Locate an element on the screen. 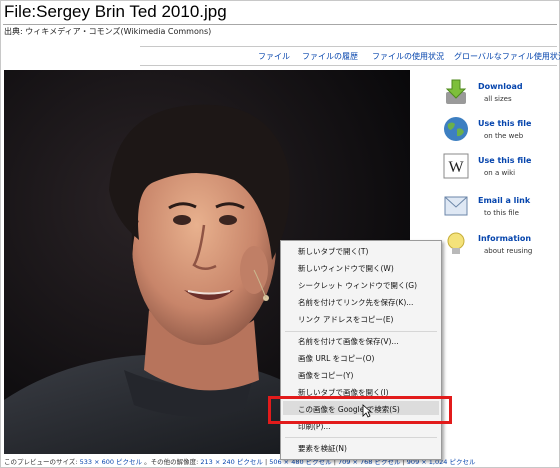 Image resolution: width=560 pixels, height=468 pixels. tab-file-usage: ファイルの使用状況 is located at coordinates (408, 56).